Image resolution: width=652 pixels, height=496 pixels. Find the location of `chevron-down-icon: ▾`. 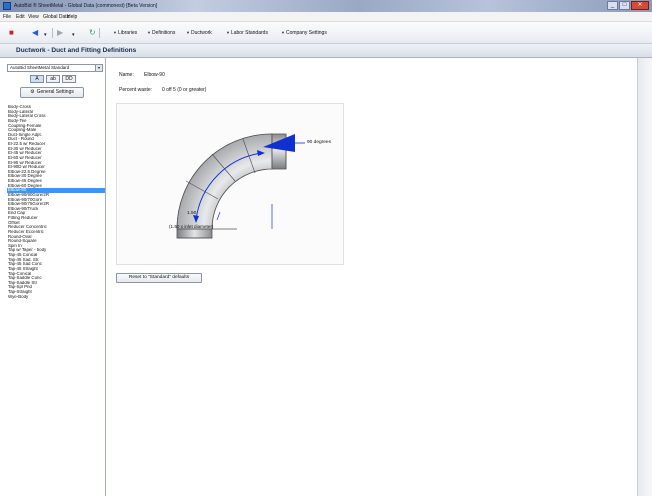

chevron-down-icon: ▾ is located at coordinates (98, 68).